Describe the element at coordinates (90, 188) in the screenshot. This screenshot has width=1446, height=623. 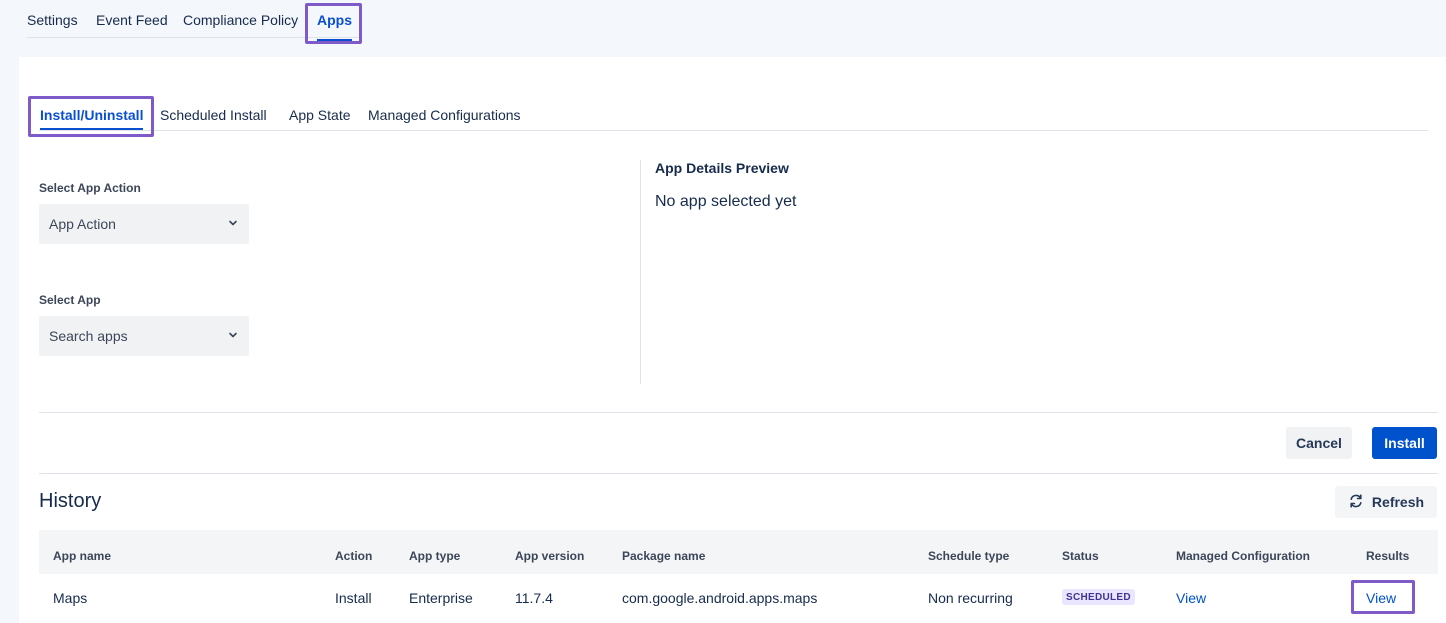
I see `app-action-label: Select App Action` at that location.